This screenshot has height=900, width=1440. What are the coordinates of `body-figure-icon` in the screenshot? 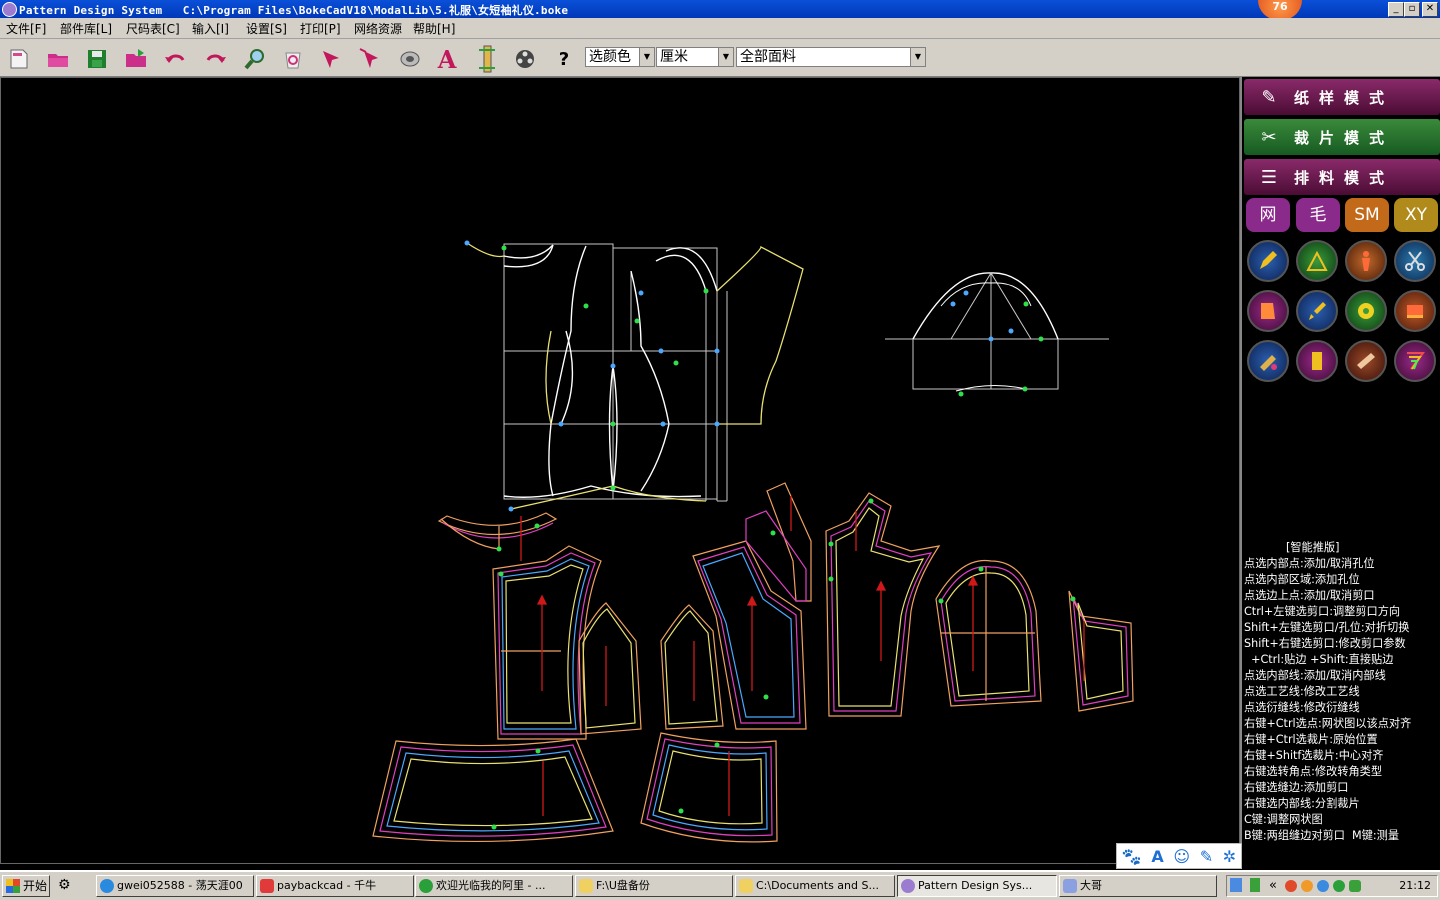 It's located at (1366, 261).